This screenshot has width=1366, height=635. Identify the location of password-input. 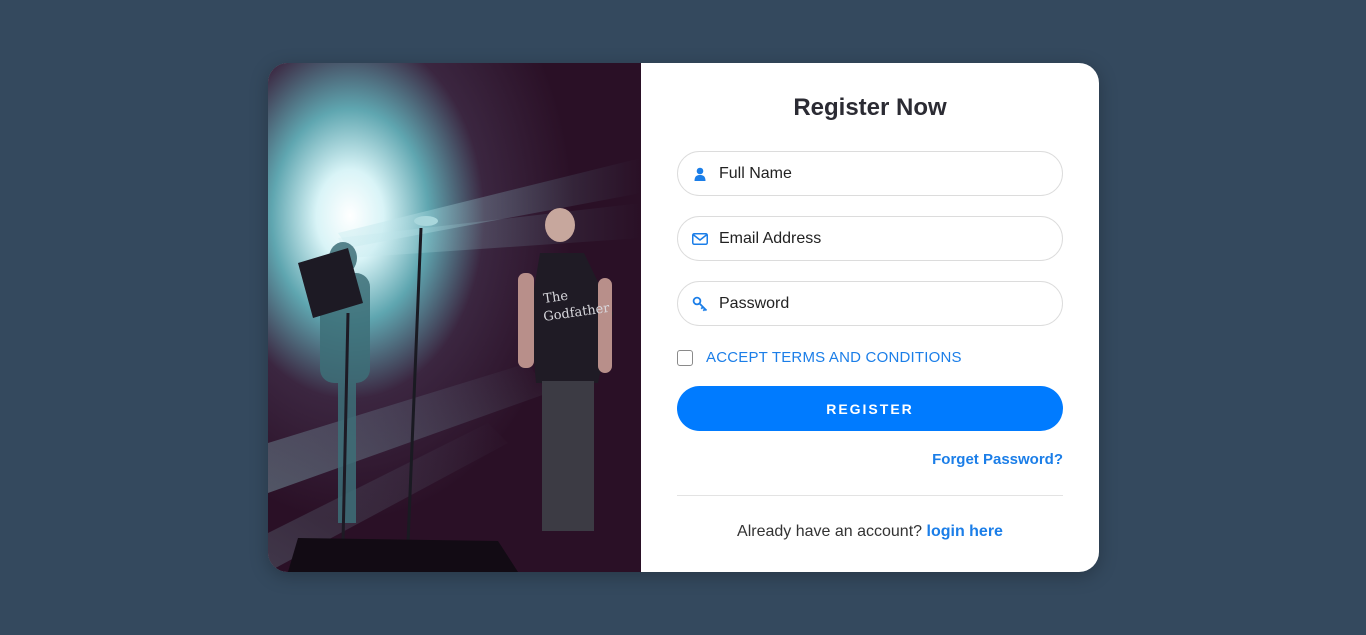
(879, 303).